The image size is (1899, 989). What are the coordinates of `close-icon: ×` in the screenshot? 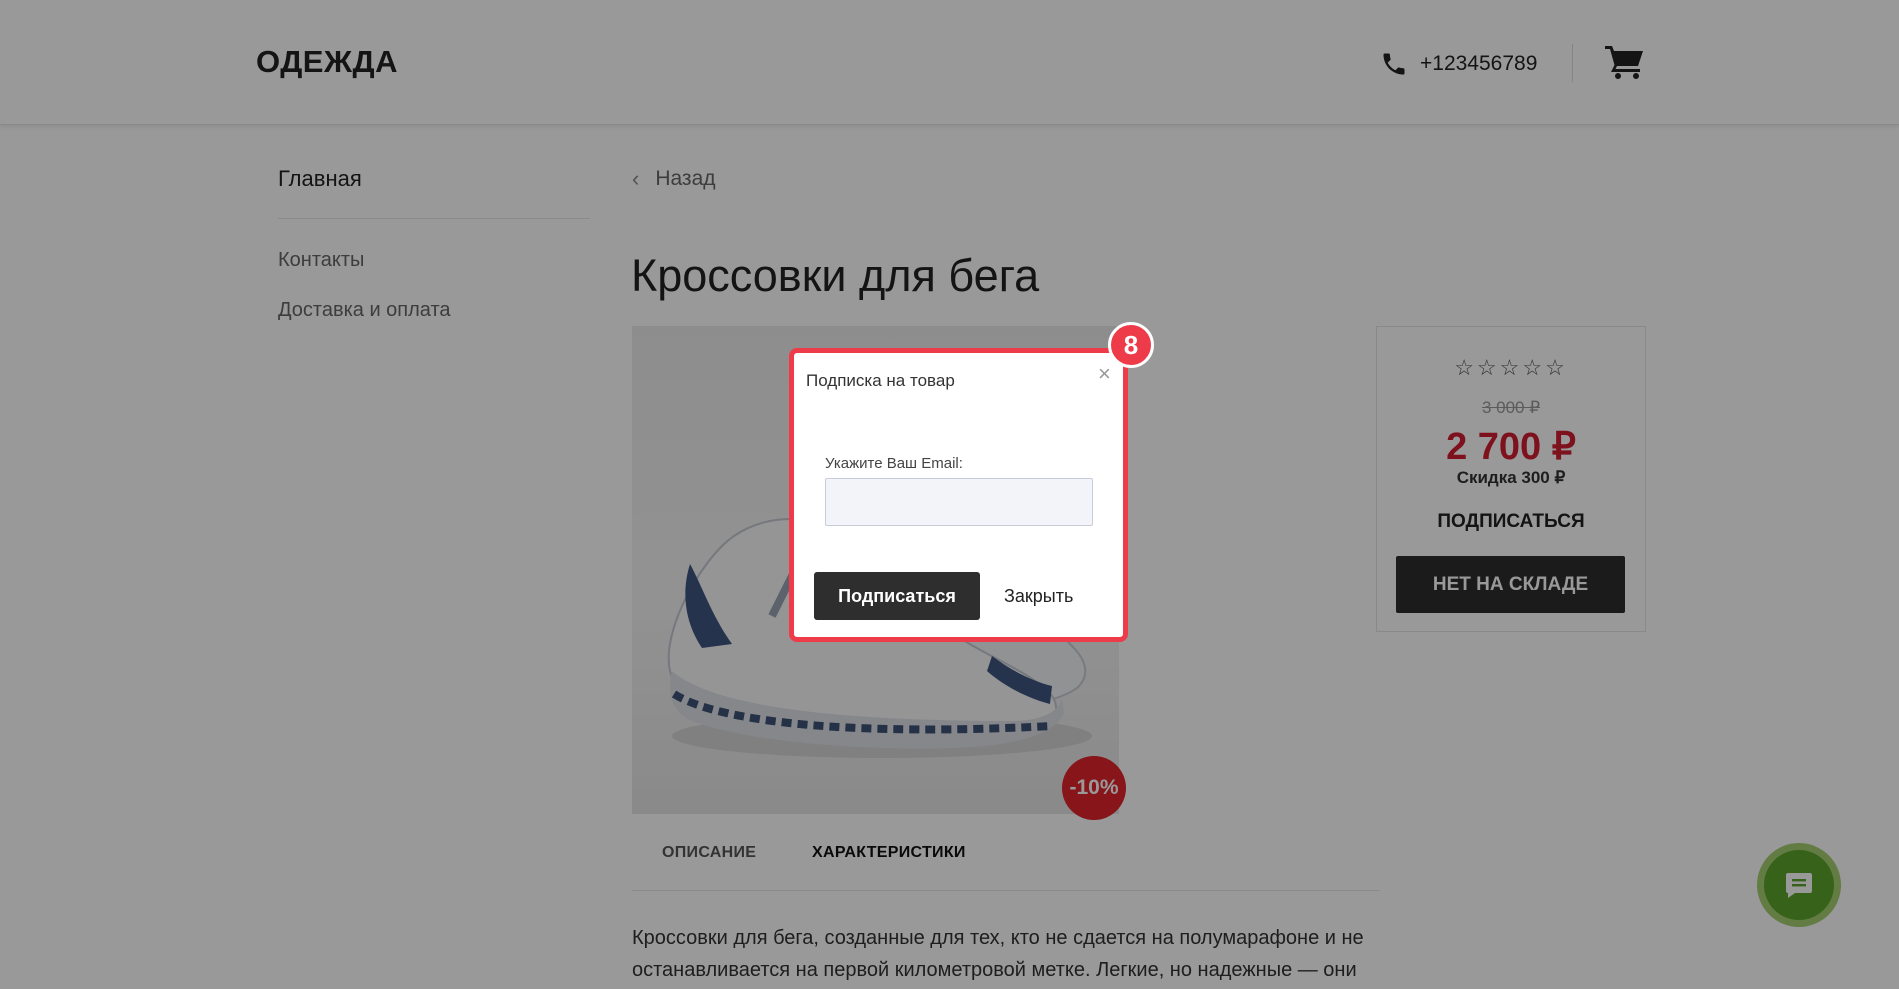 It's located at (1104, 374).